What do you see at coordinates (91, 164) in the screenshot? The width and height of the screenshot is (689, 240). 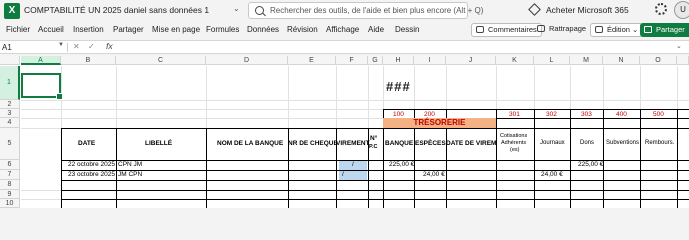 I see `table-row-6-date: 22 octobre 2025` at bounding box center [91, 164].